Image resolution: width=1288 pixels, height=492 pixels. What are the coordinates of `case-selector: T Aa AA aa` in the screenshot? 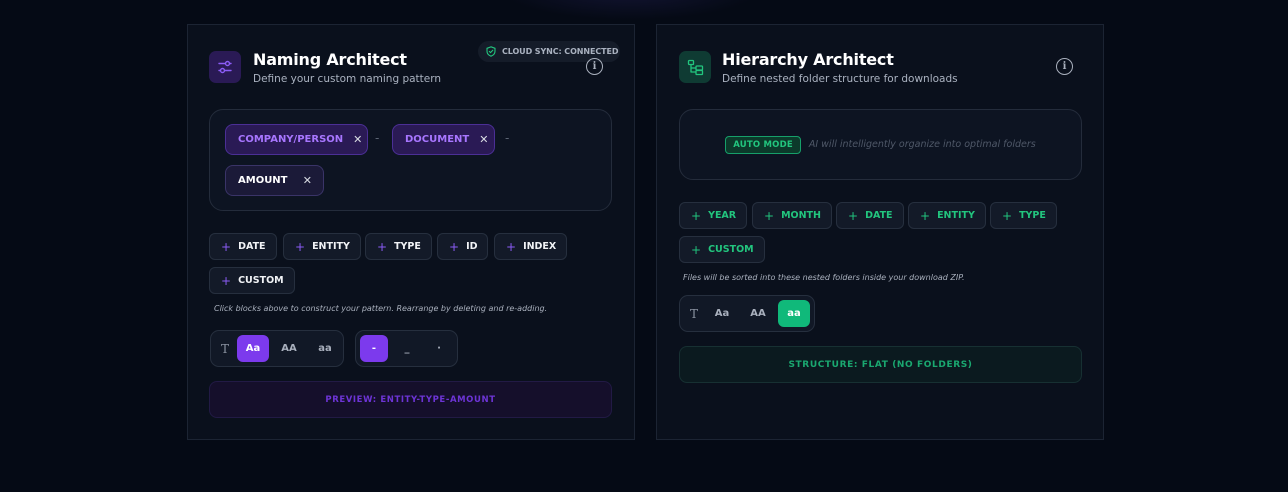 It's located at (277, 348).